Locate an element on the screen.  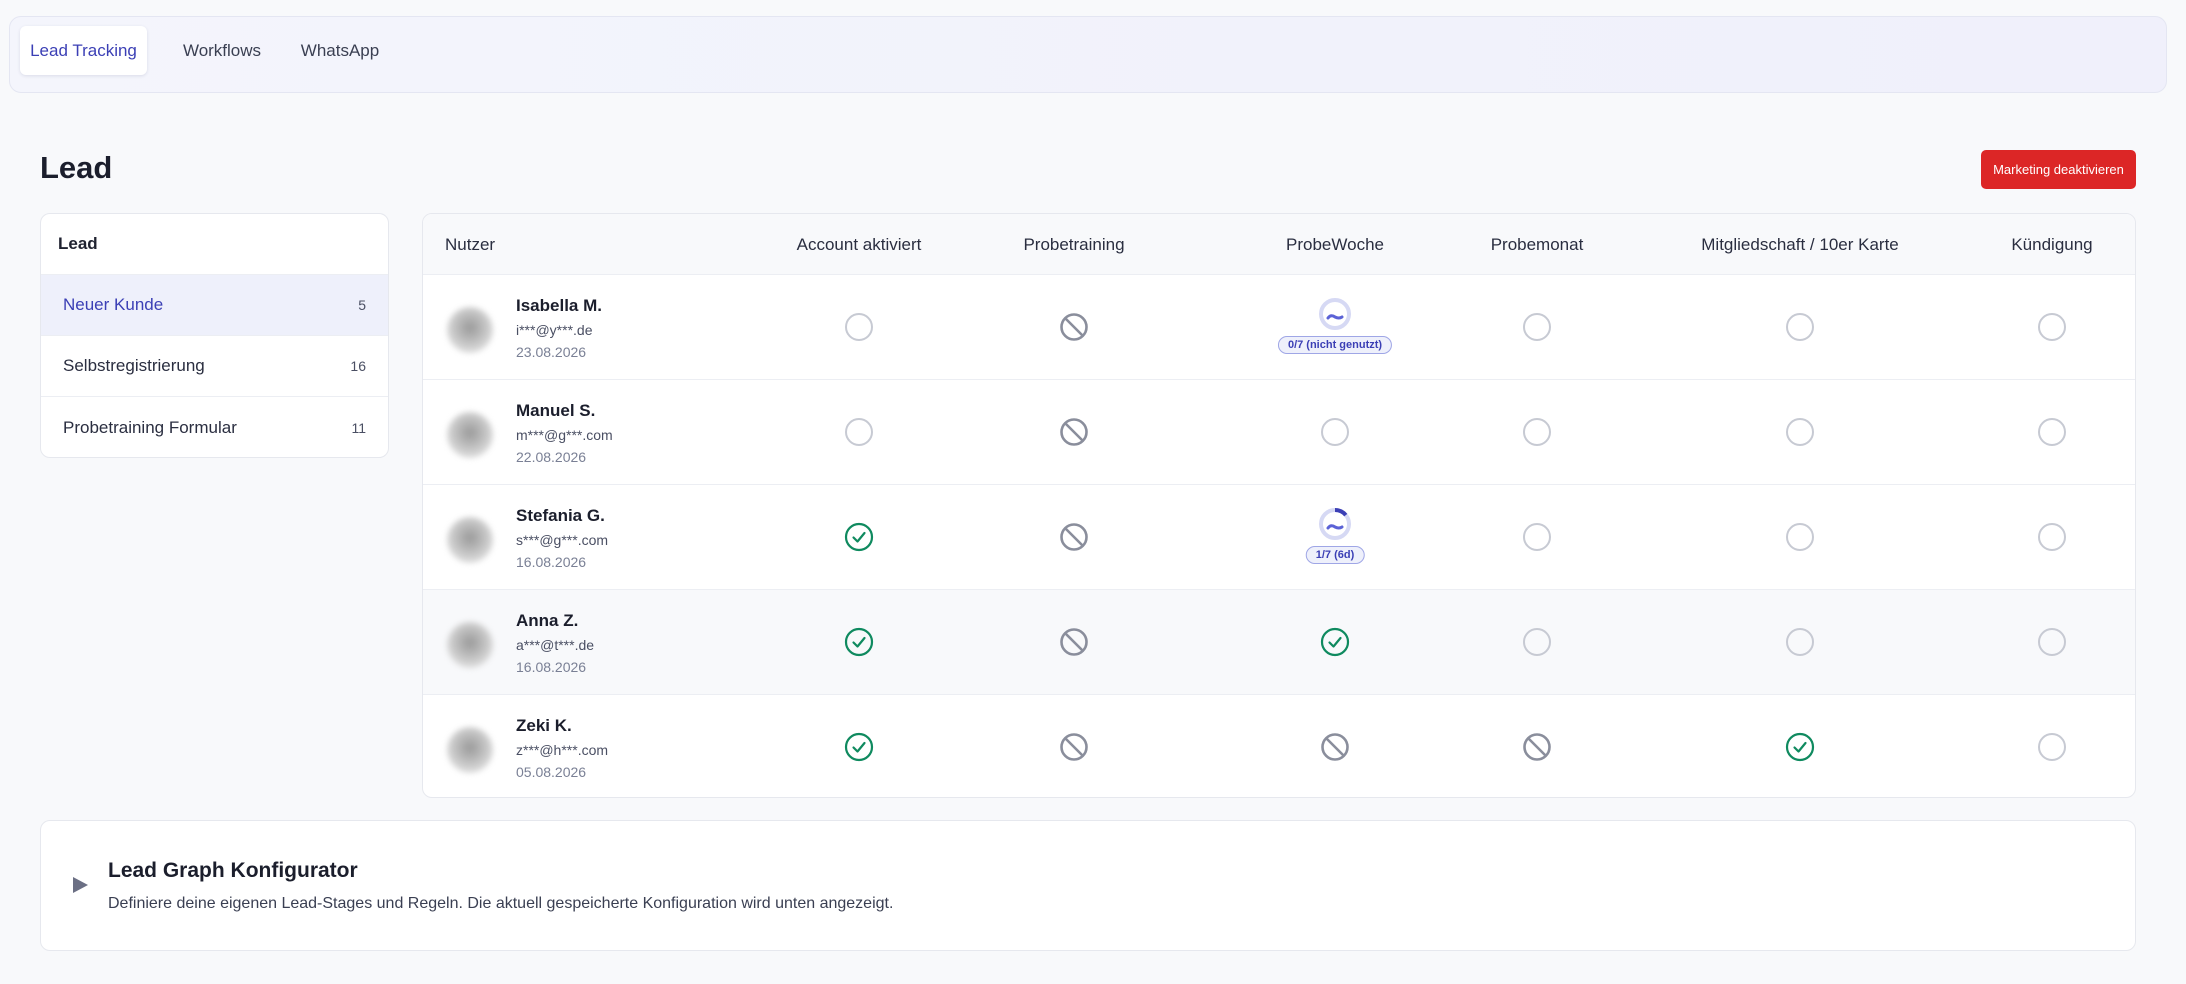
table-row: Manuel S. m***@g***.com 22.08.2026 is located at coordinates (1279, 432).